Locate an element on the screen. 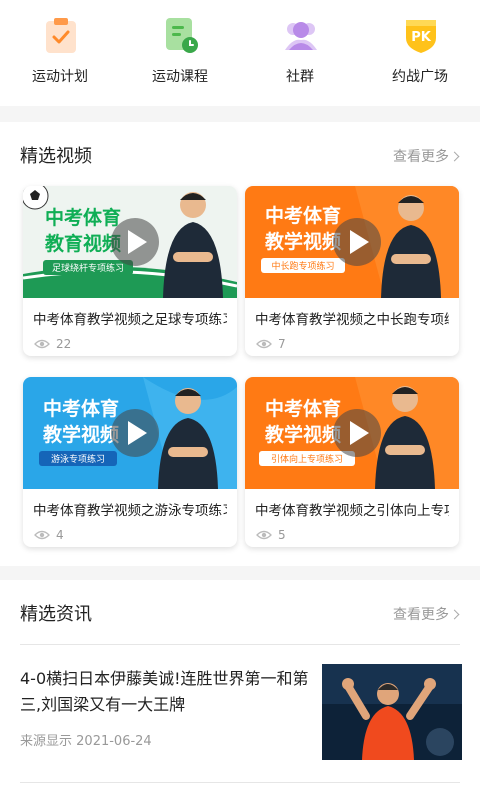 The image size is (480, 800). video-card: 中考体育 教学视频 游泳专项练习 中考体育教学视频之游泳专项练习 4 is located at coordinates (130, 462).